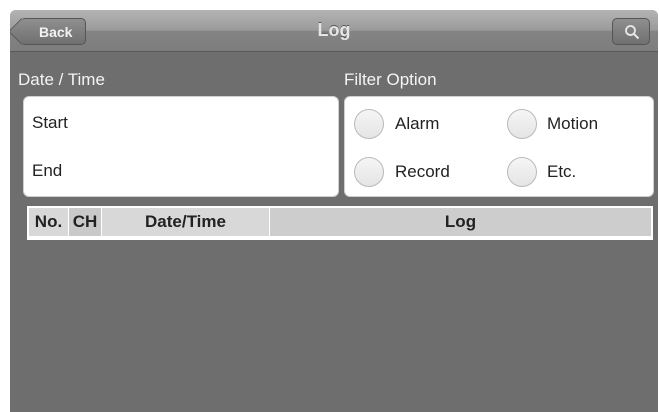  Describe the element at coordinates (49, 222) in the screenshot. I see `column-header-no: No.` at that location.